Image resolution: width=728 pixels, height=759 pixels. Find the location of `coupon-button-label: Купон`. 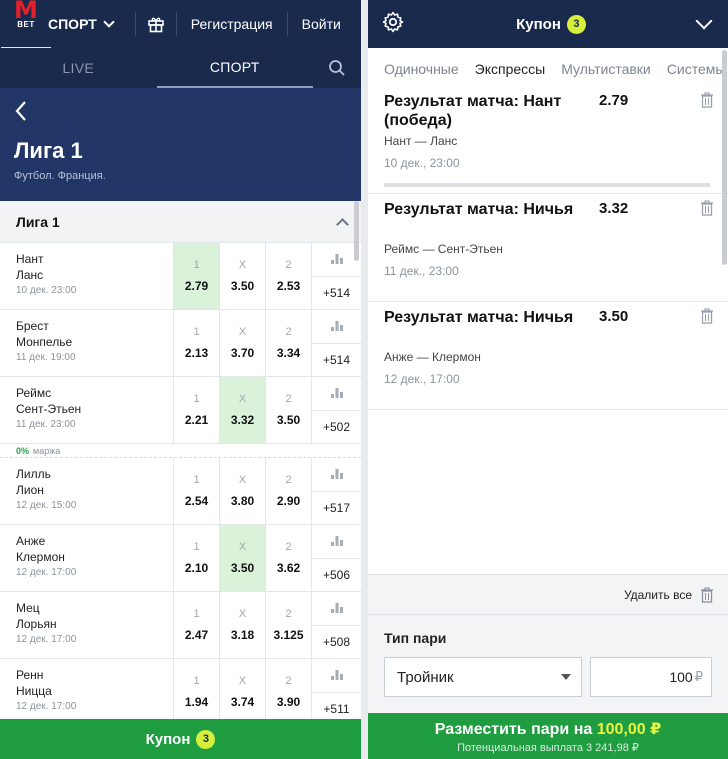

coupon-button-label: Купон is located at coordinates (168, 739).